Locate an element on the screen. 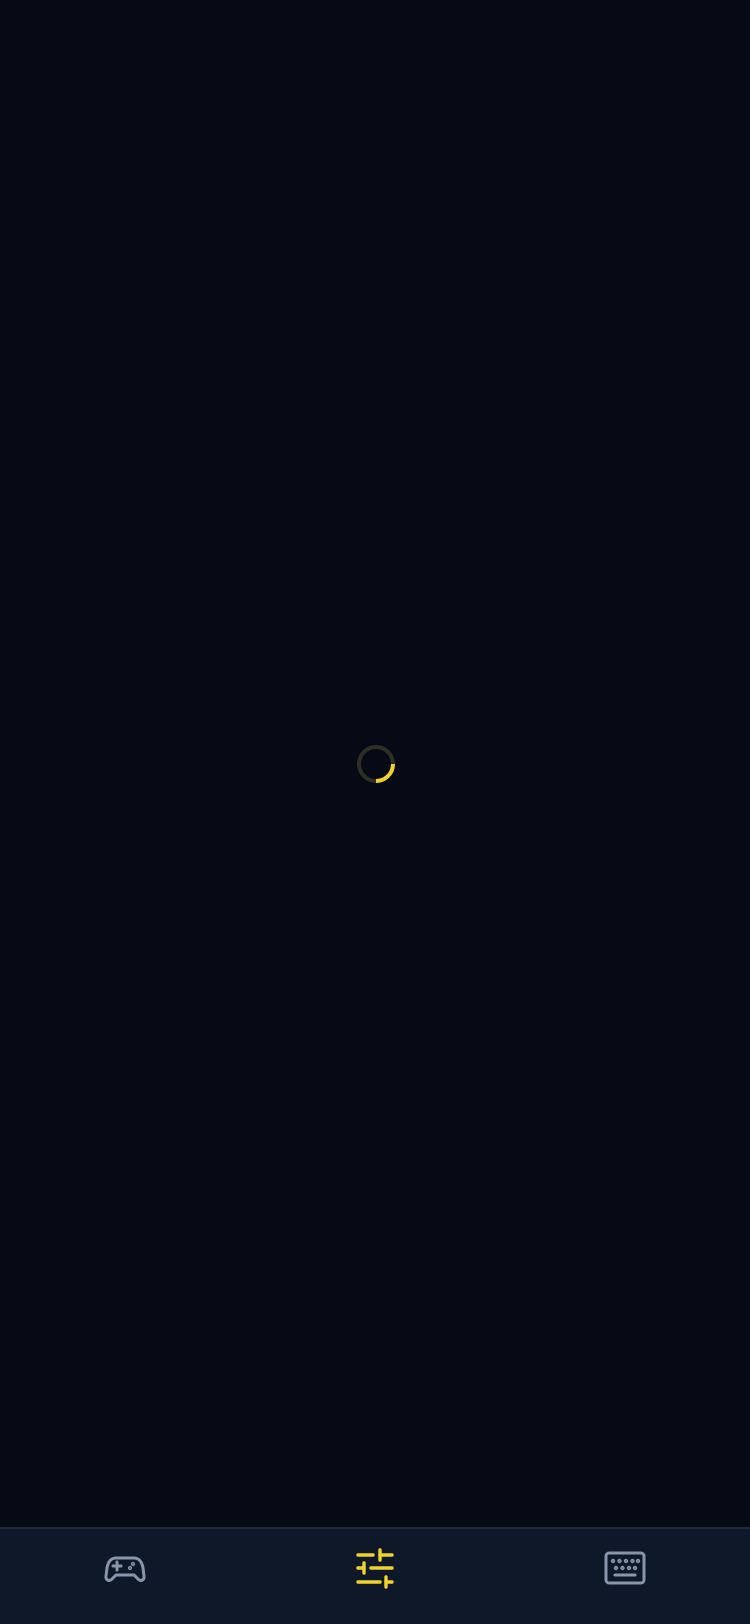 This screenshot has height=1624, width=750. keyboard-icon is located at coordinates (625, 1568).